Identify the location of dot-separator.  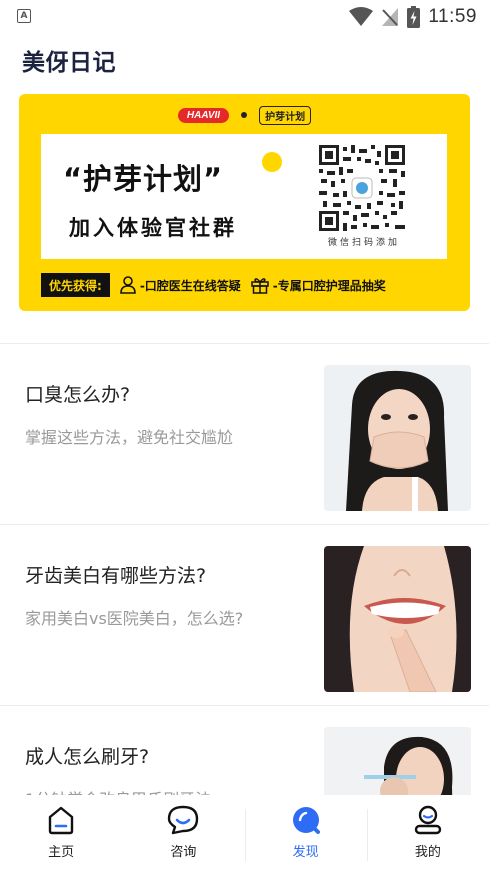
(244, 115).